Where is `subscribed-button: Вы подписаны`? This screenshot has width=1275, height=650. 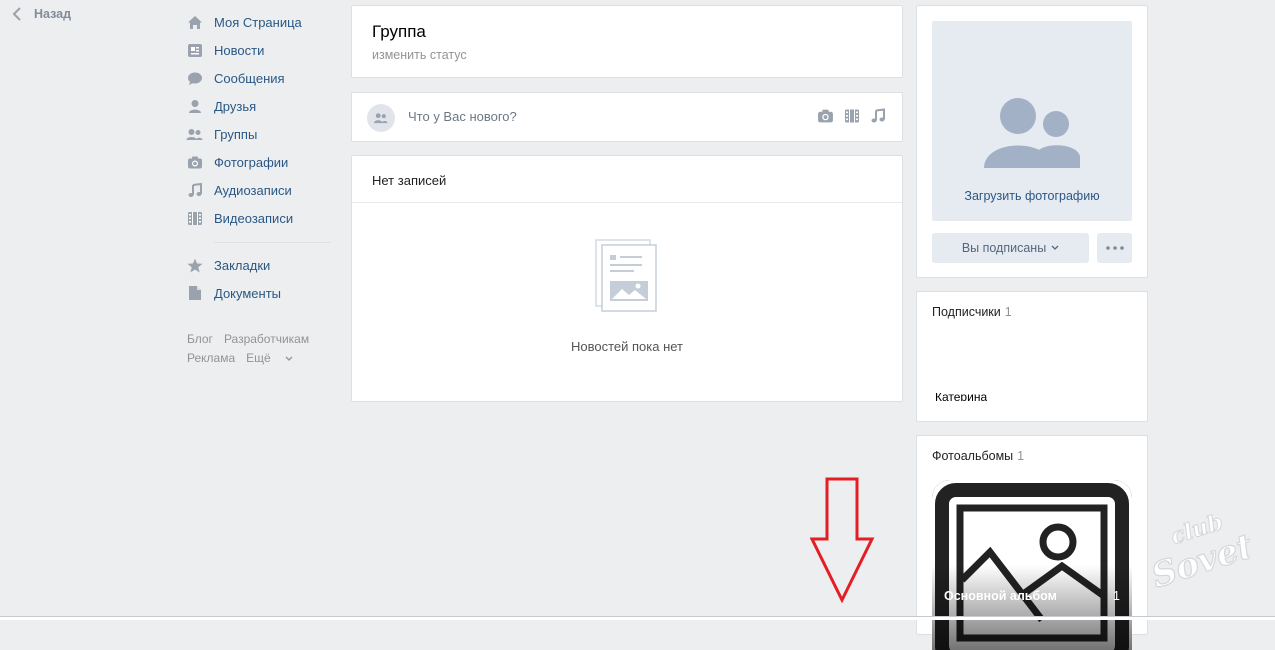 subscribed-button: Вы подписаны is located at coordinates (1010, 248).